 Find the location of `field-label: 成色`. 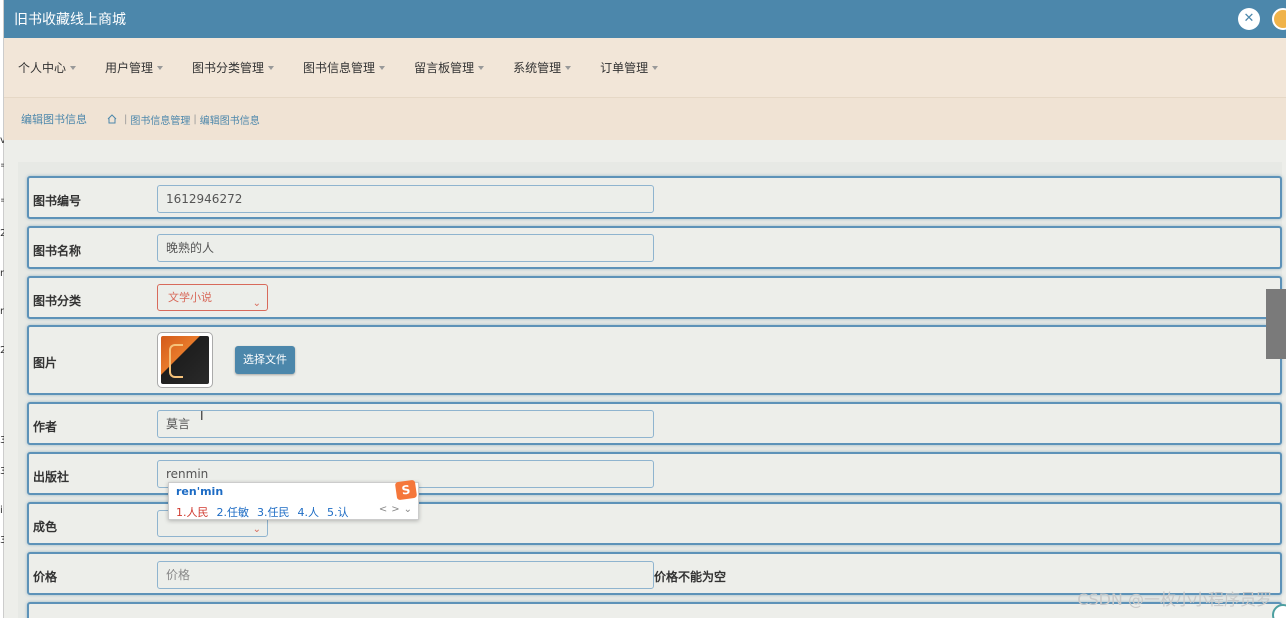

field-label: 成色 is located at coordinates (45, 527).